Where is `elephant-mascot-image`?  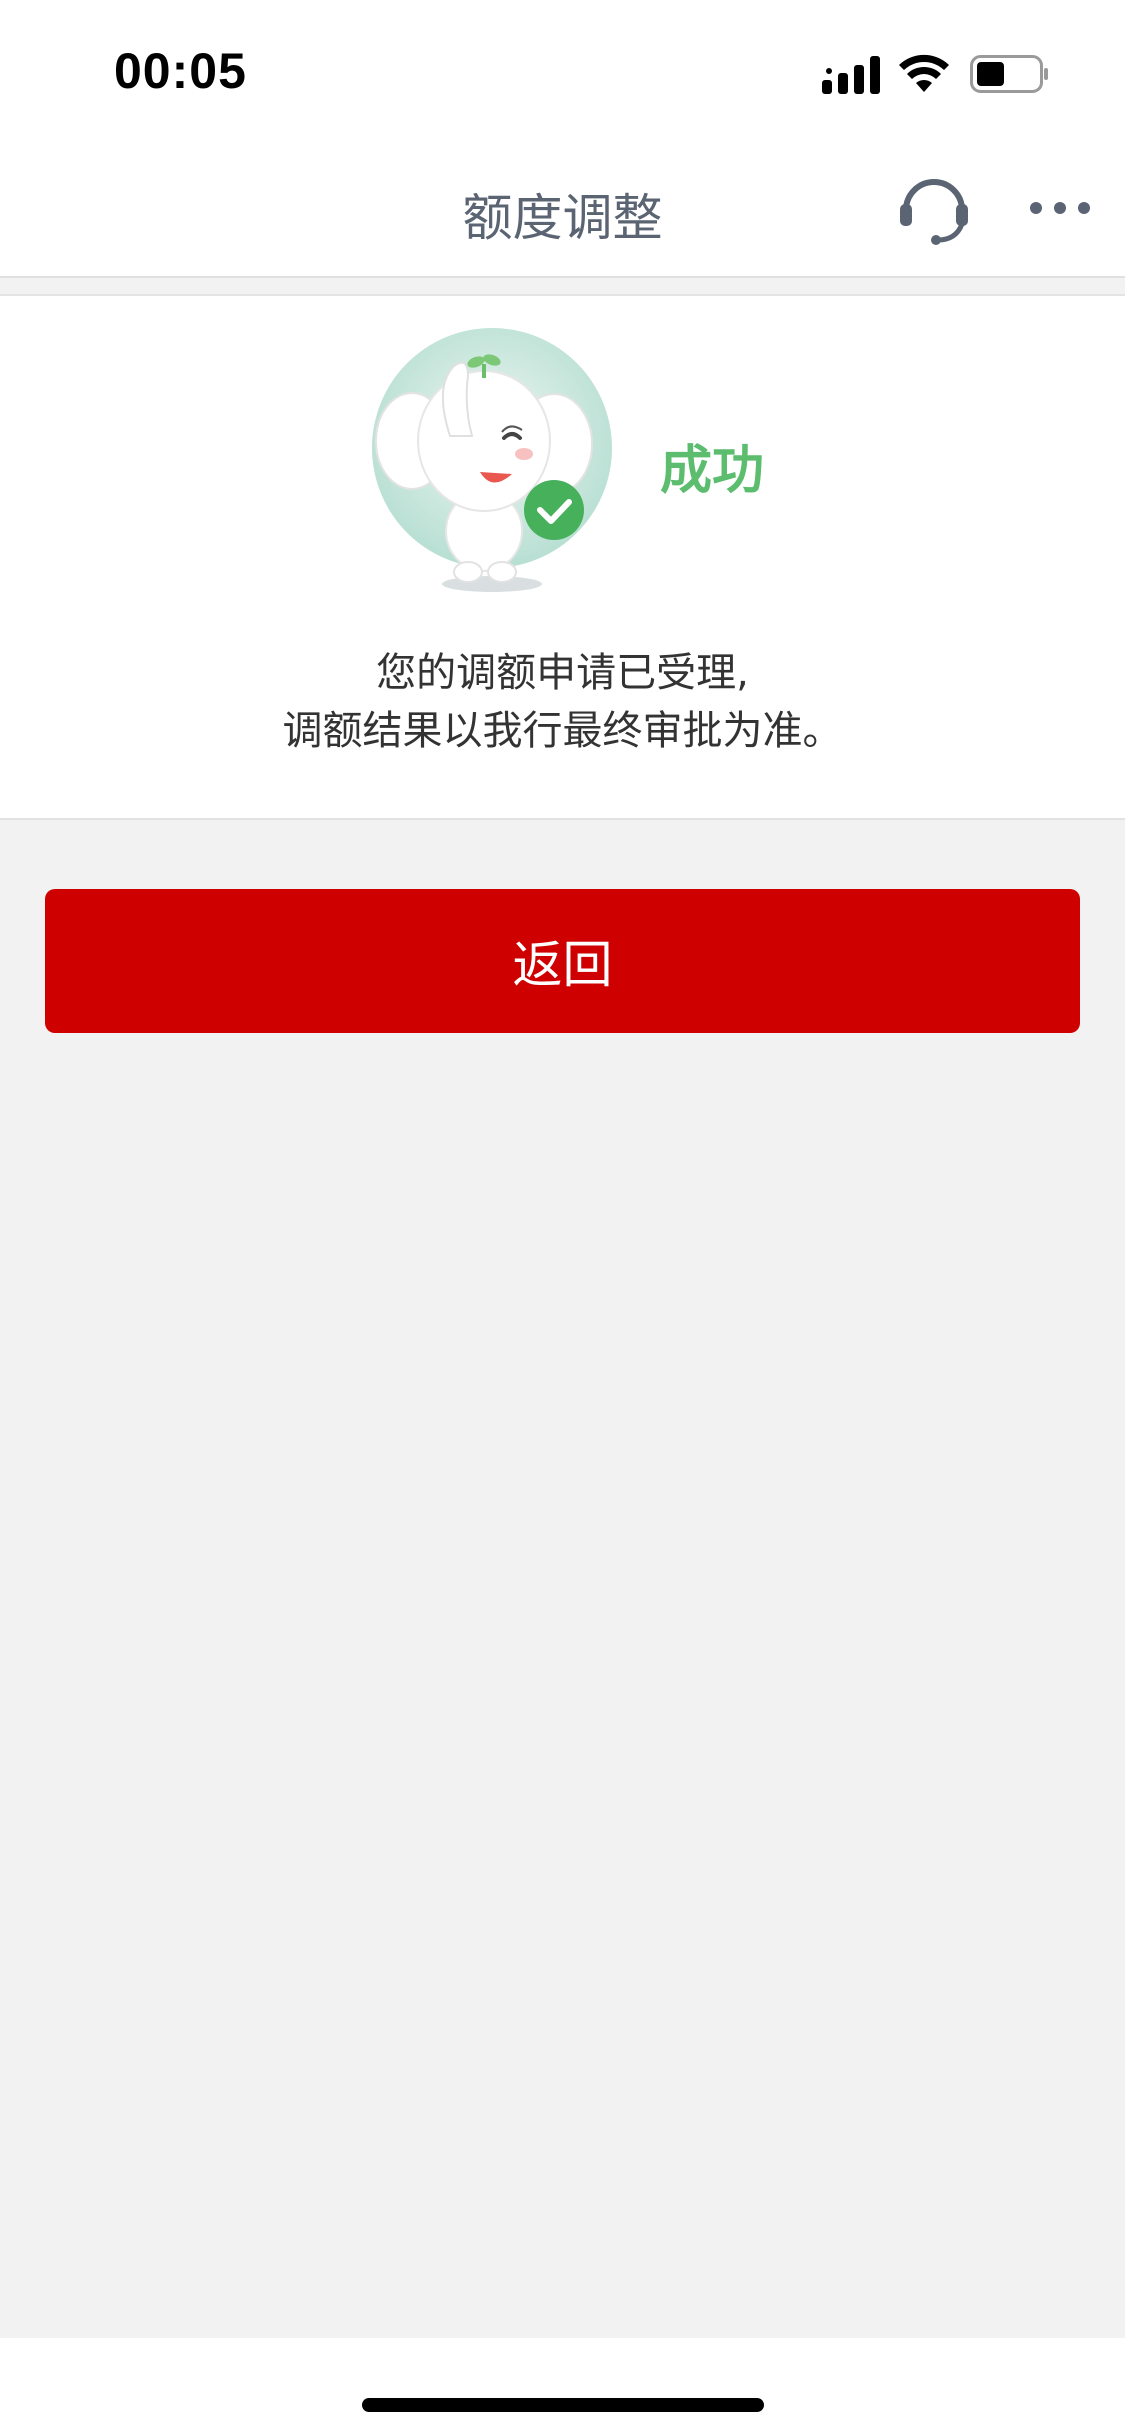
elephant-mascot-image is located at coordinates (492, 460).